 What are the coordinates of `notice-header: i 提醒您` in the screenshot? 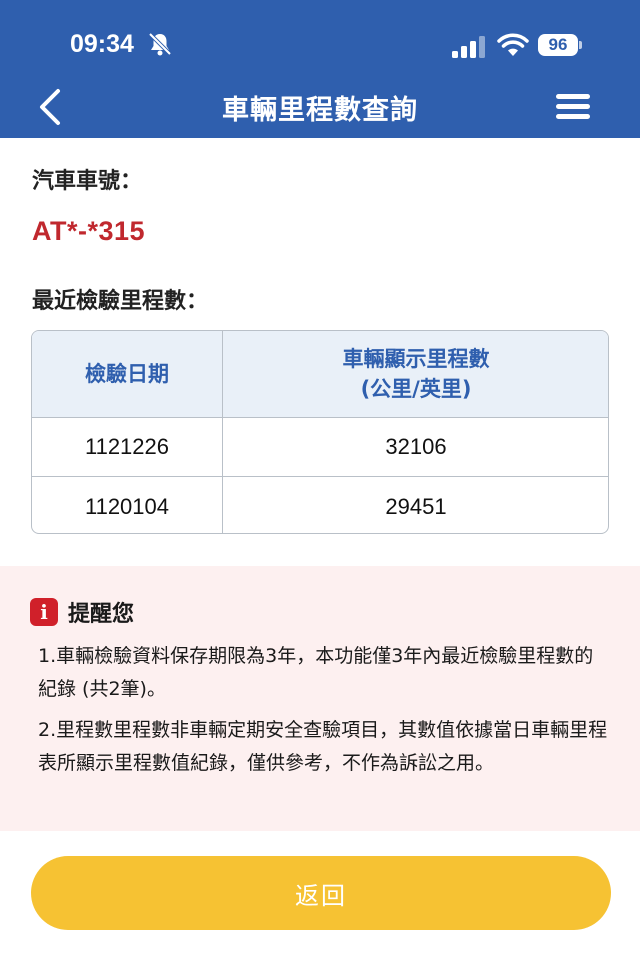 It's located at (82, 612).